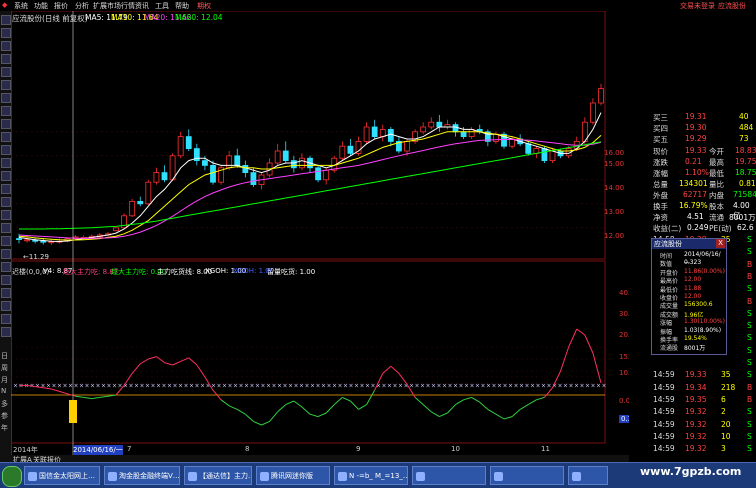 This screenshot has width=756, height=488. I want to click on menu-item-system: 系统, so click(21, 6).